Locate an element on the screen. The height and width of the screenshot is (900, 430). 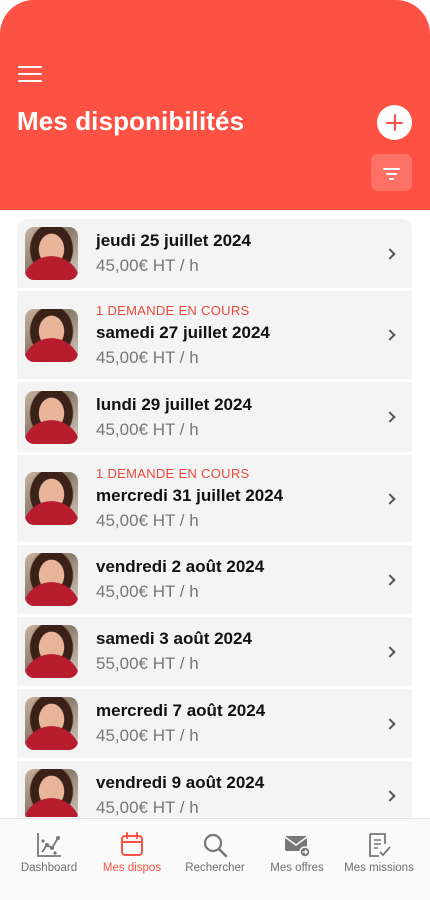
date-label: mercredi 7 août 2024 is located at coordinates (181, 710).